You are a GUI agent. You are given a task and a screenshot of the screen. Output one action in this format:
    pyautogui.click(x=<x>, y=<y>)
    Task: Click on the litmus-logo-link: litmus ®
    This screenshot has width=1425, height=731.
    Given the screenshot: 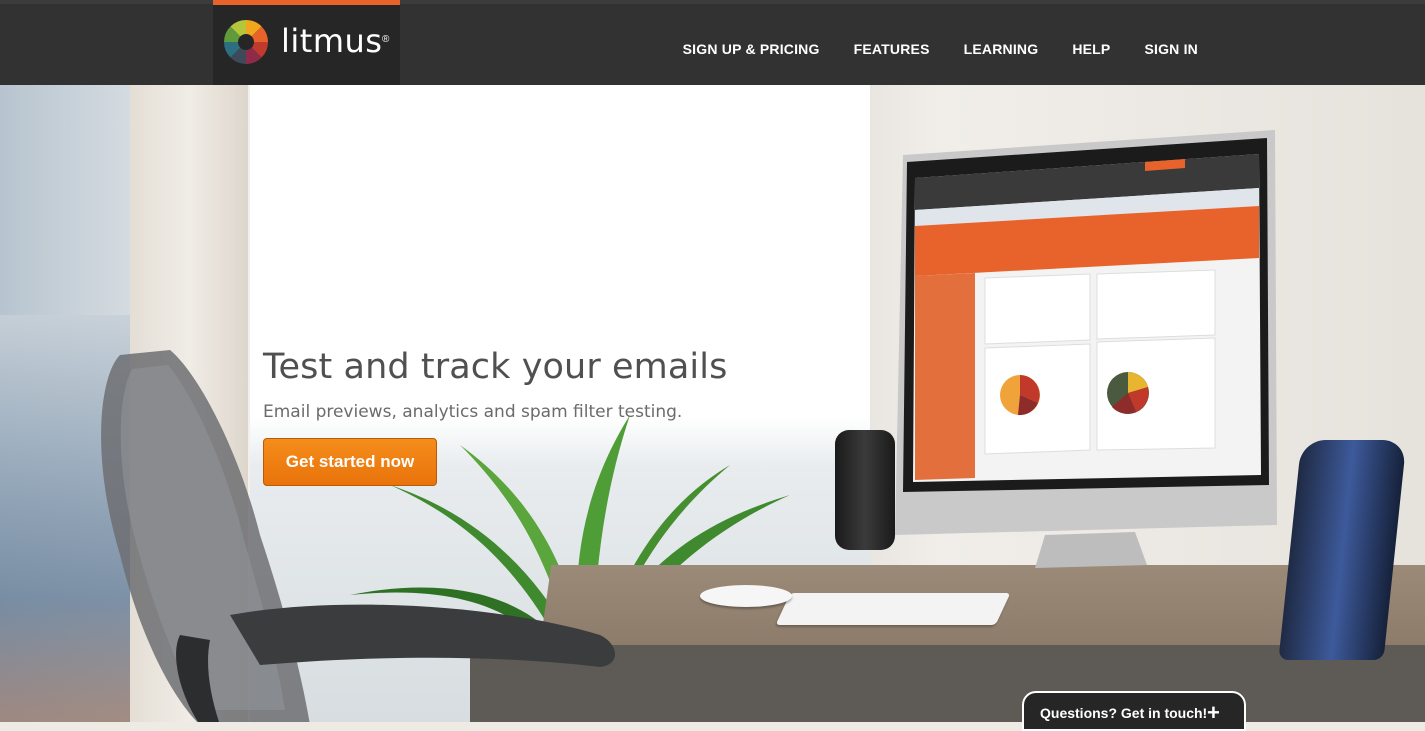 What is the action you would take?
    pyautogui.click(x=306, y=44)
    